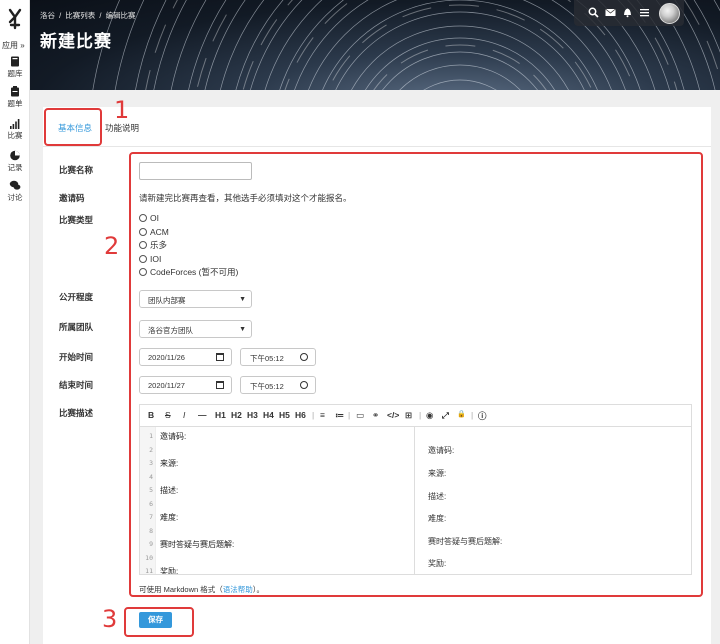 The height and width of the screenshot is (644, 720). Describe the element at coordinates (15, 61) in the screenshot. I see `book-icon` at that location.